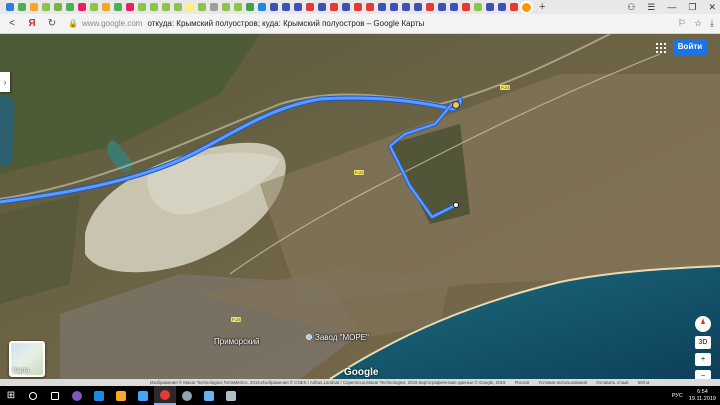 The width and height of the screenshot is (720, 405). What do you see at coordinates (121, 395) in the screenshot?
I see `explorer-icon` at bounding box center [121, 395].